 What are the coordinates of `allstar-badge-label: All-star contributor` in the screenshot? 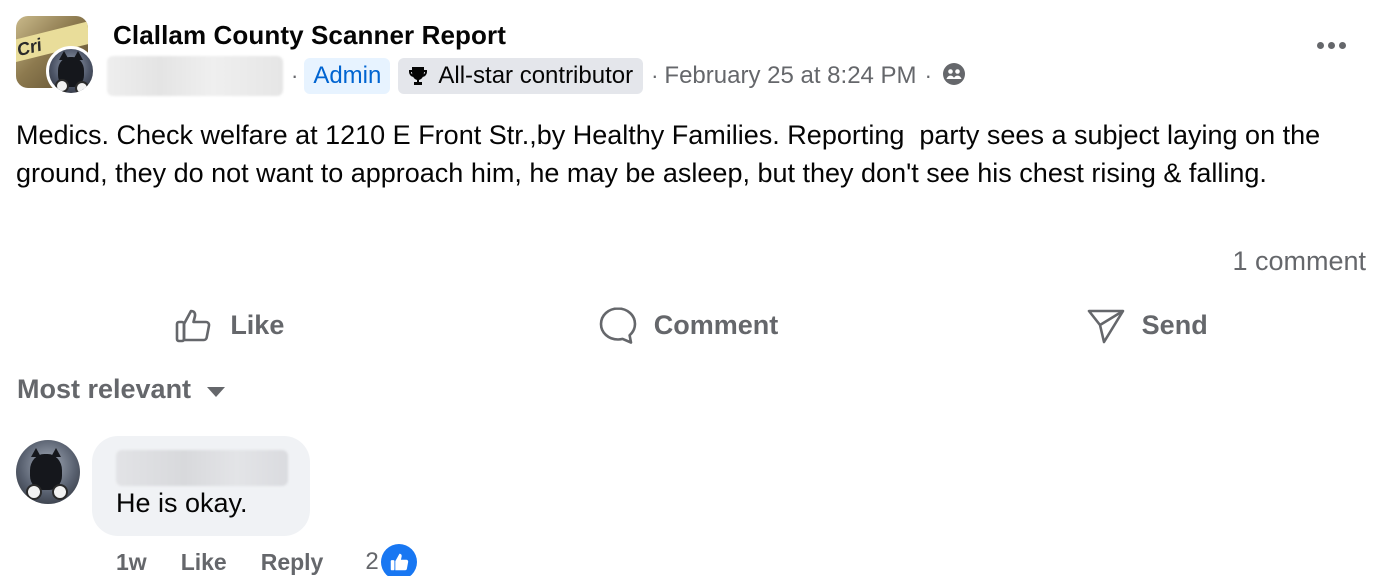 It's located at (536, 75).